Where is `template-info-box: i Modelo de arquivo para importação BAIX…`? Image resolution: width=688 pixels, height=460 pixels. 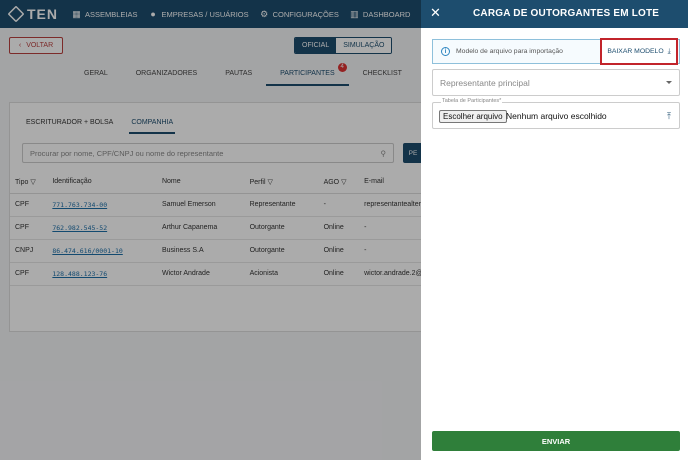 template-info-box: i Modelo de arquivo para importação BAIX… is located at coordinates (556, 51).